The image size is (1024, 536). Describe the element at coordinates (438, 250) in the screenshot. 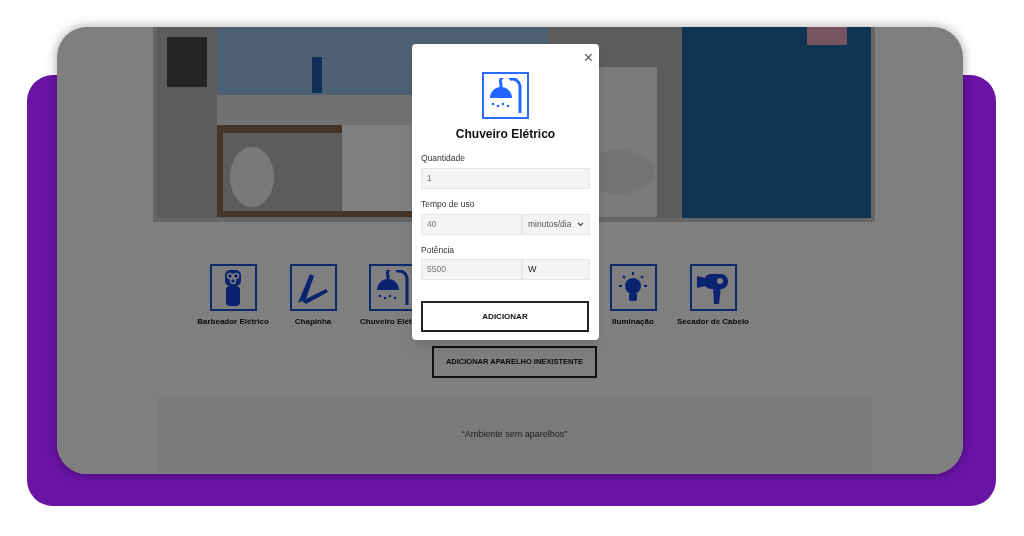

I see `field-label: Potência` at that location.